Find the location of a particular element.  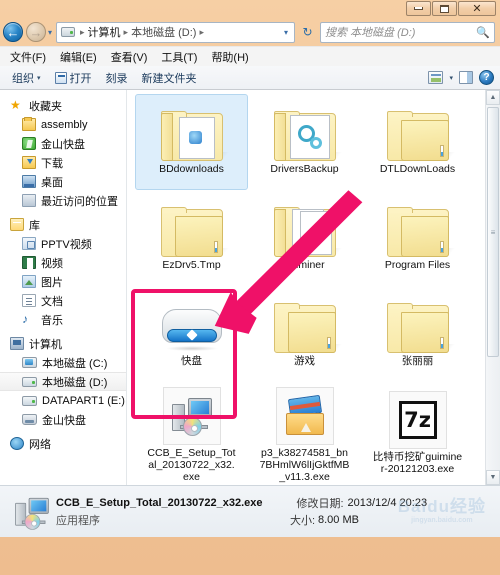

scroll-up-button: ▲ is located at coordinates (493, 97).